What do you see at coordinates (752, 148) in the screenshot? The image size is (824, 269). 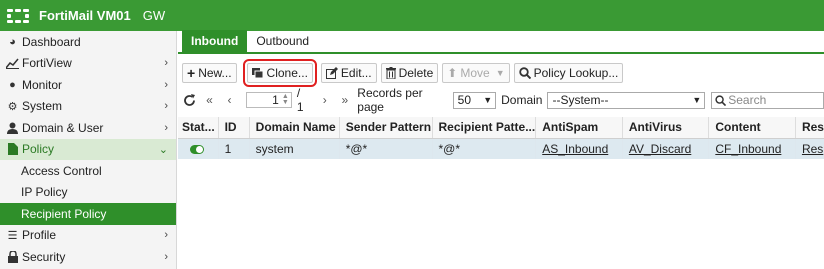 I see `content-link: CF_Inbound` at bounding box center [752, 148].